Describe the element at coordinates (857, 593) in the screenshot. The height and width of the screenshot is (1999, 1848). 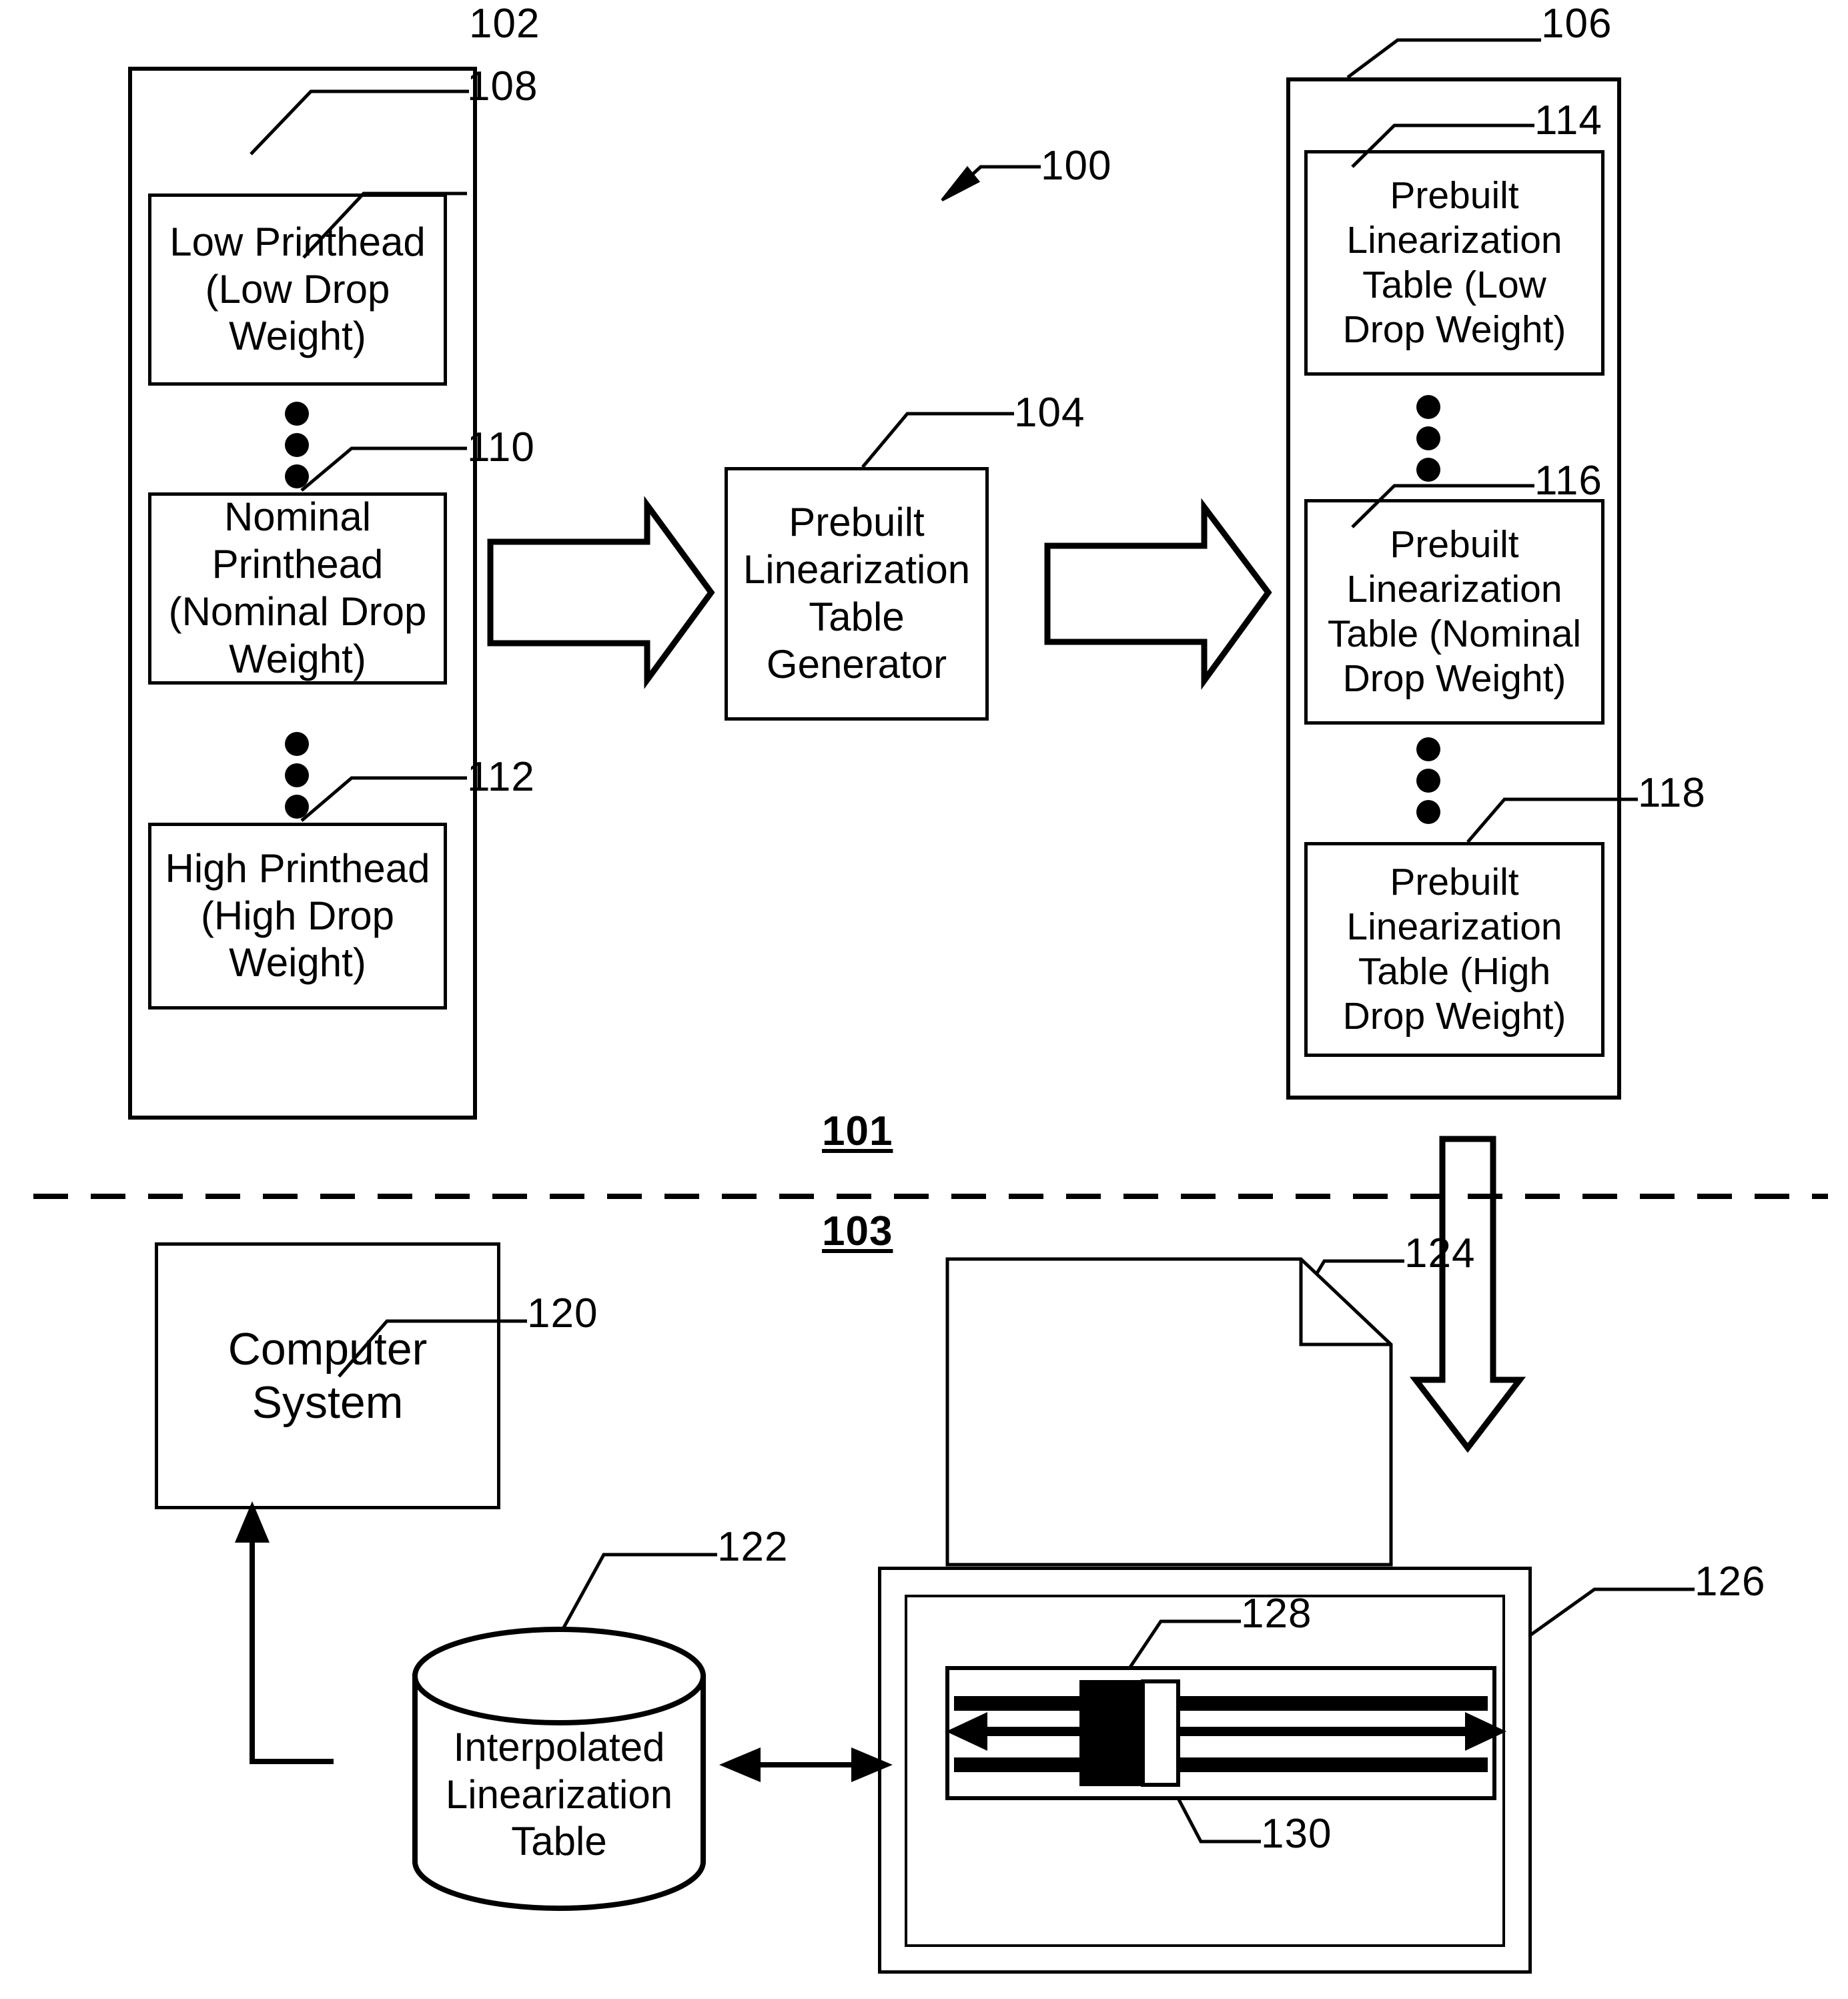
I see `generator-label: Prebuilt Linearization Table Generator` at that location.